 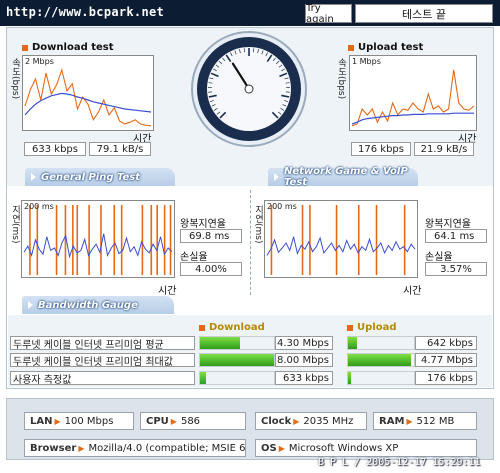 I want to click on footer-timestamp: B P L / 2005-12-17 15:29:11, so click(x=399, y=462).